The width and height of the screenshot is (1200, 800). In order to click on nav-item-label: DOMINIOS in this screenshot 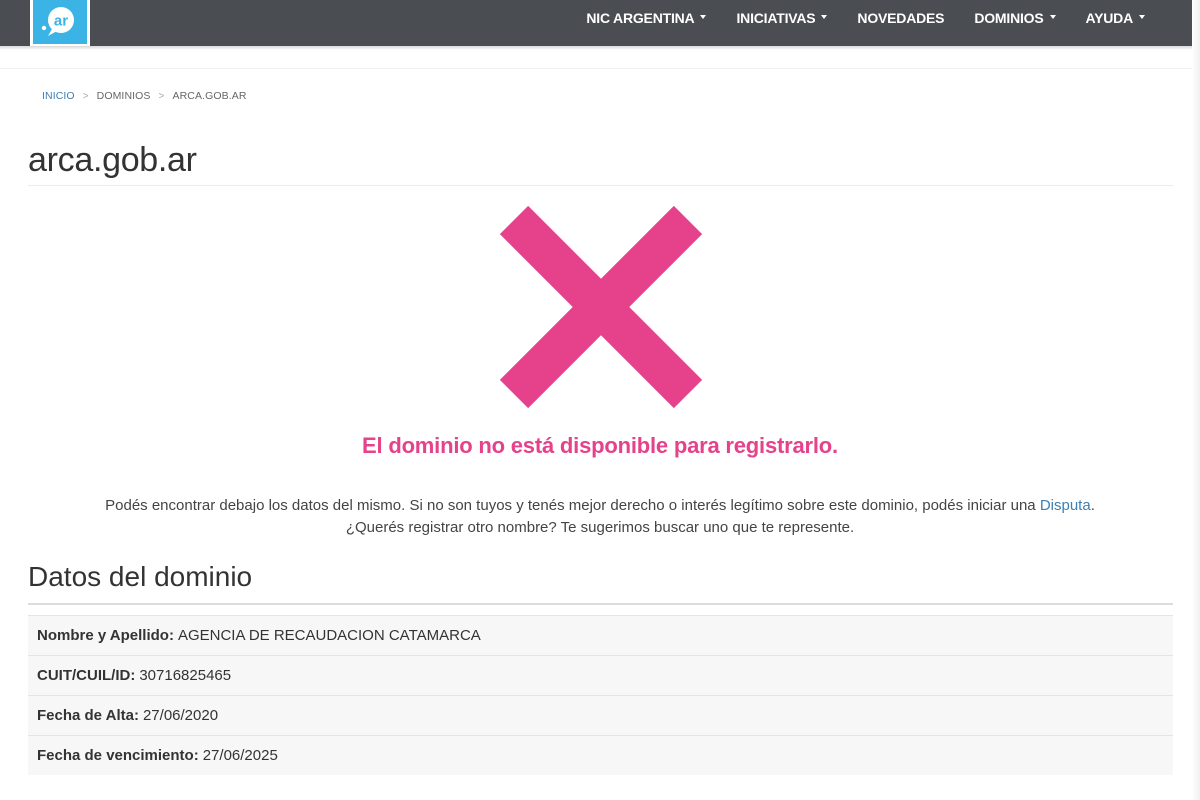, I will do `click(1009, 18)`.